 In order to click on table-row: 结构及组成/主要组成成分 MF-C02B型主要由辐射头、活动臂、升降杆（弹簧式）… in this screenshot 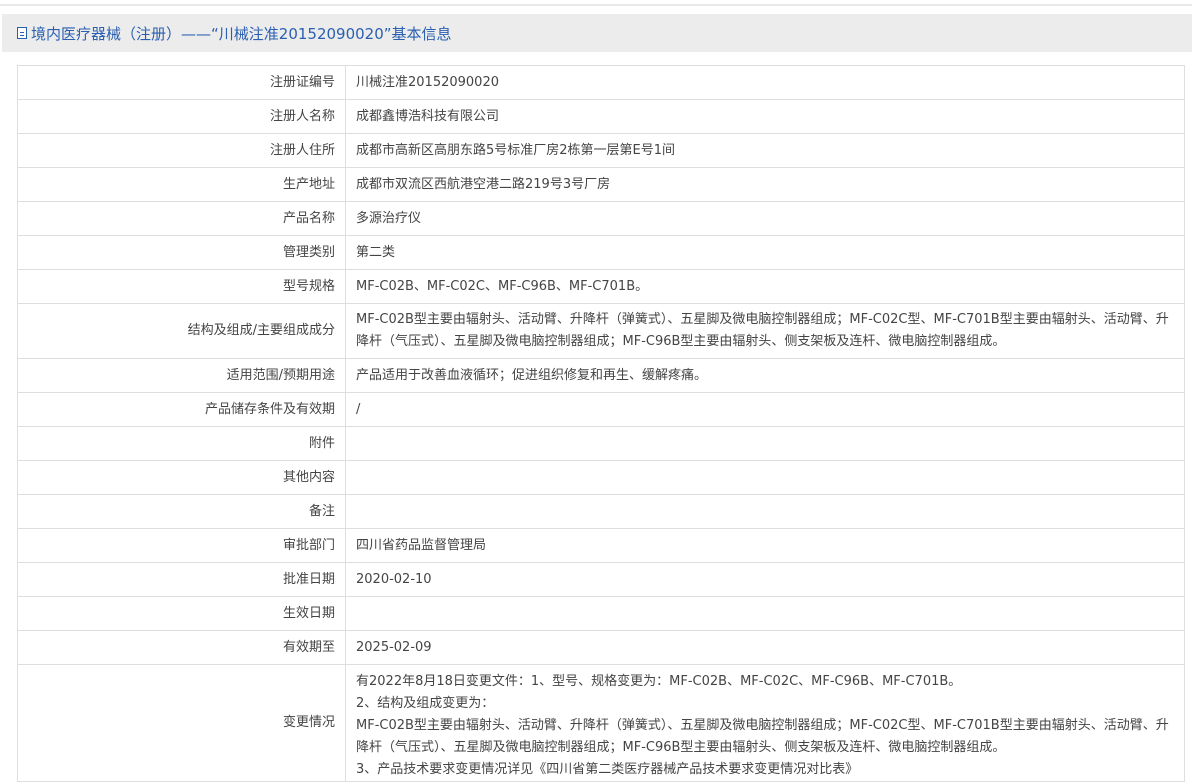, I will do `click(601, 331)`.